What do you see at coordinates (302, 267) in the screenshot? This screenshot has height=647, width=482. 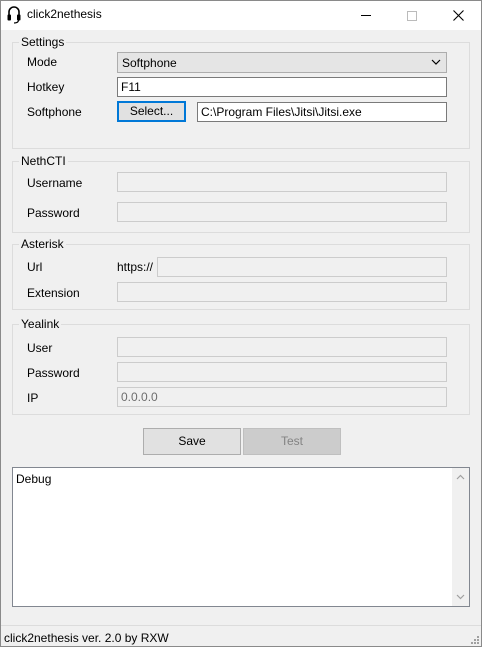 I see `asterisk-url-field` at bounding box center [302, 267].